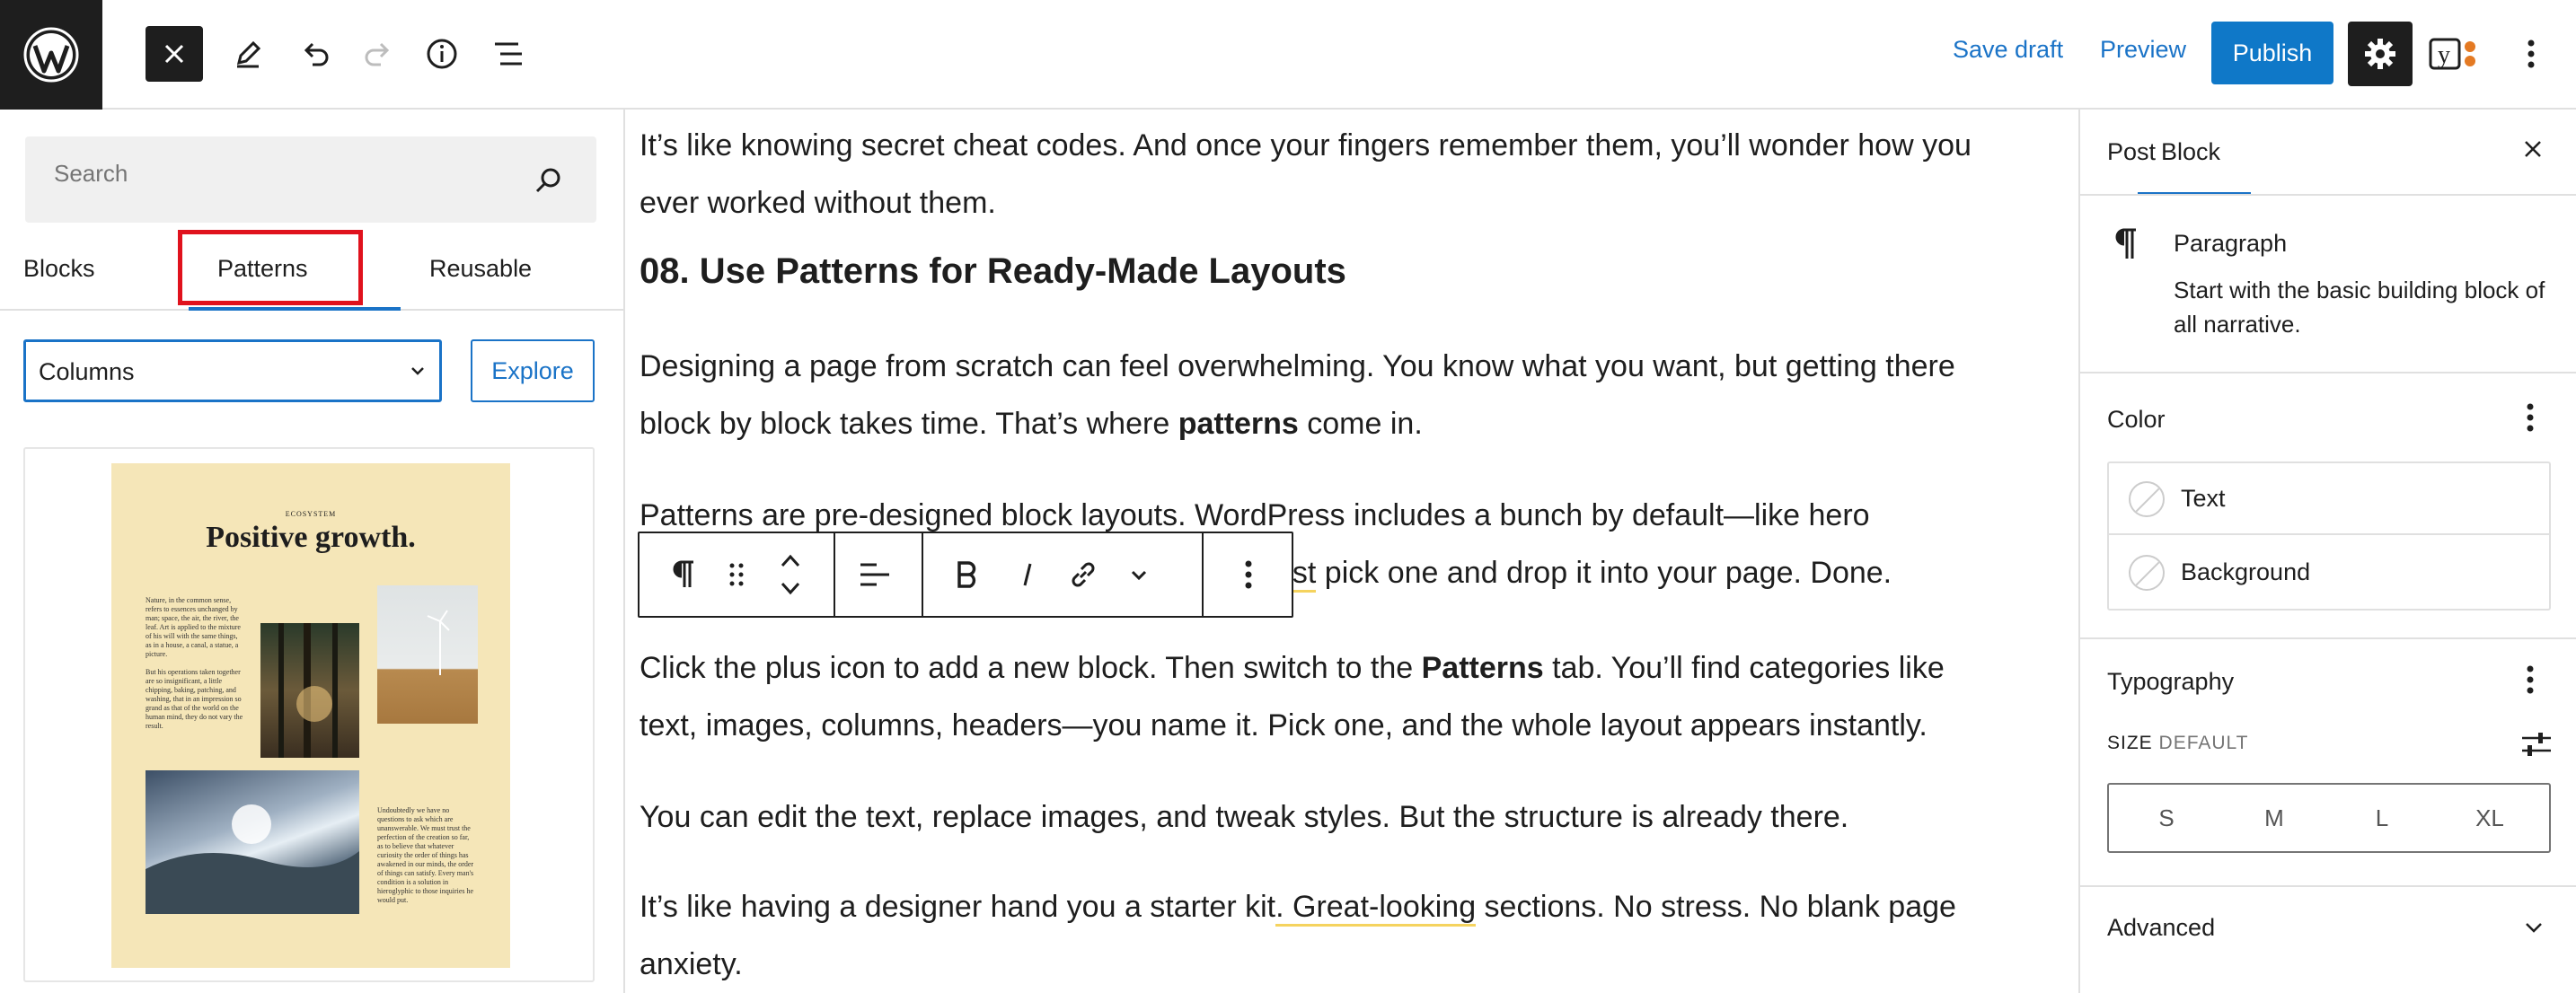 The image size is (2576, 993). I want to click on tab-reusable: Reusable, so click(480, 269).